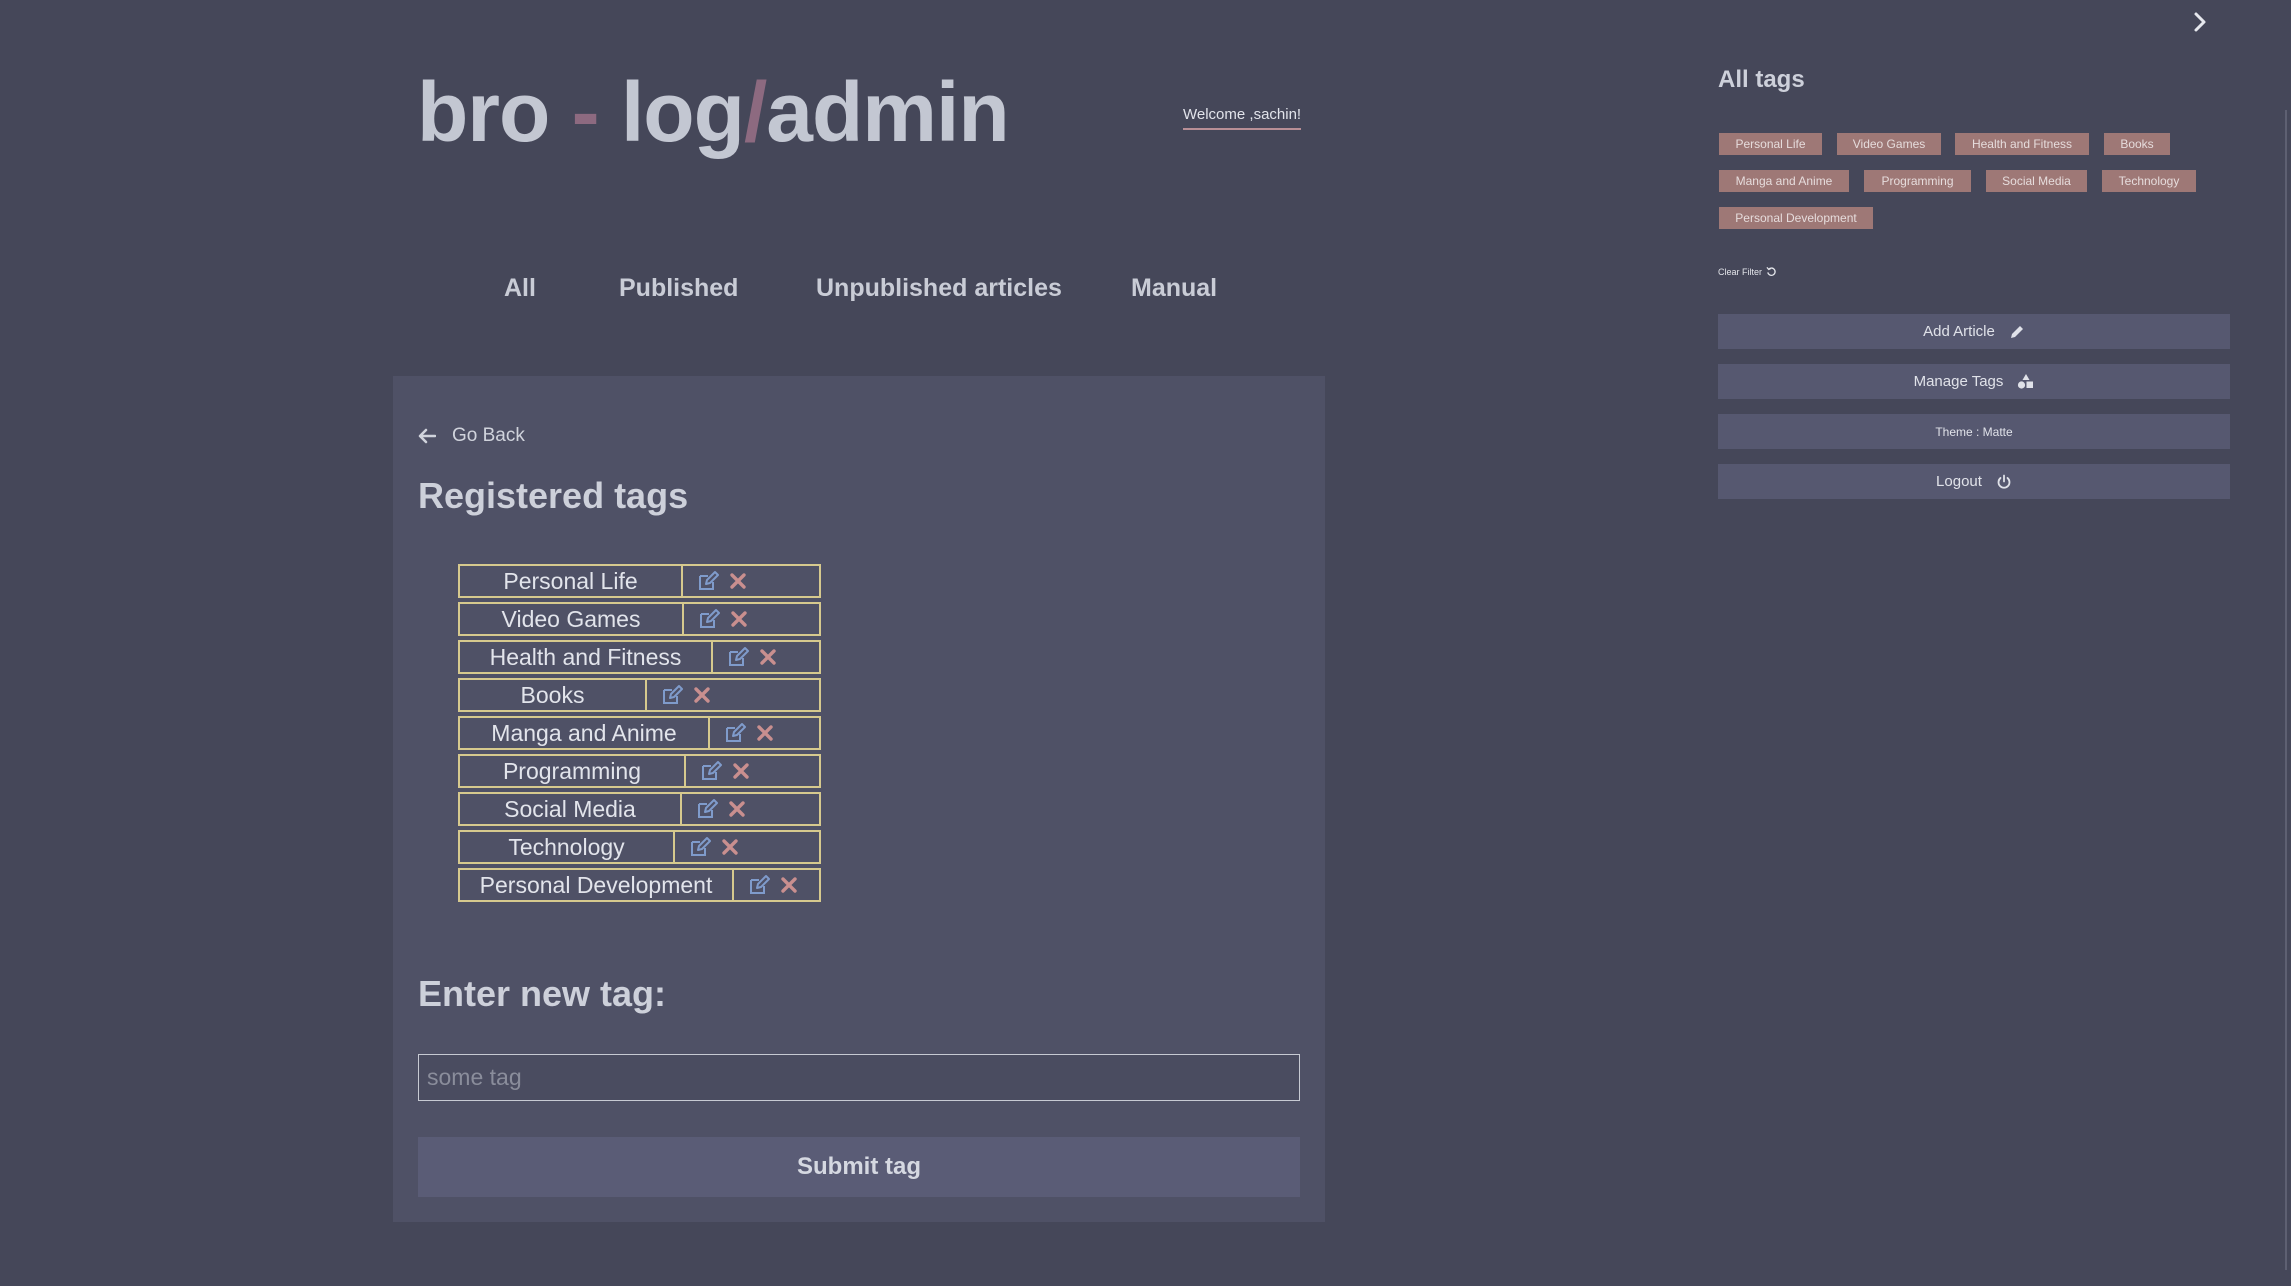 This screenshot has width=2291, height=1286. What do you see at coordinates (939, 288) in the screenshot?
I see `nav-unpublished-articles: Unpublished articles` at bounding box center [939, 288].